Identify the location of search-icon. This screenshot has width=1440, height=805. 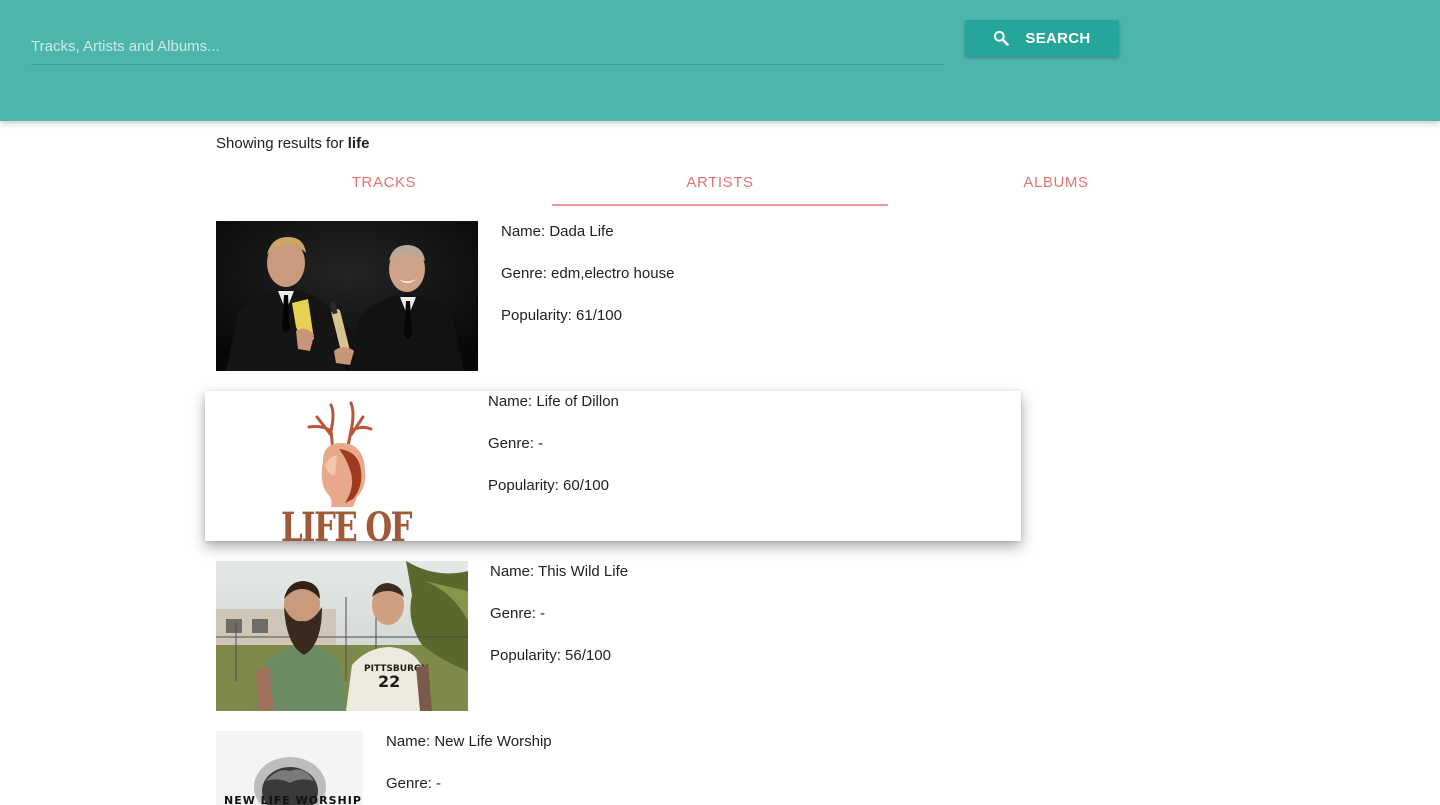
(1001, 38).